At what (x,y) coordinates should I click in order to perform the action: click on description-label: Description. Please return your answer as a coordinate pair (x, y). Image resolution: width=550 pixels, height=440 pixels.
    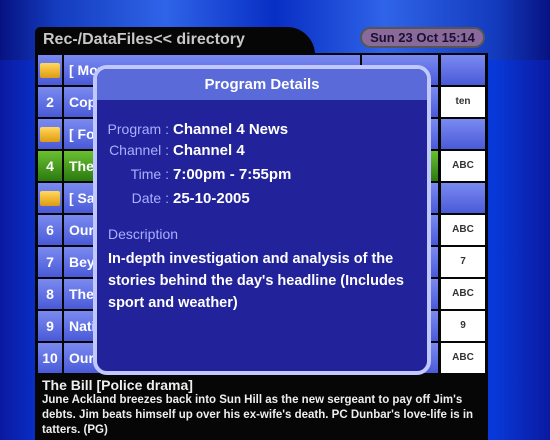
    Looking at the image, I should click on (143, 234).